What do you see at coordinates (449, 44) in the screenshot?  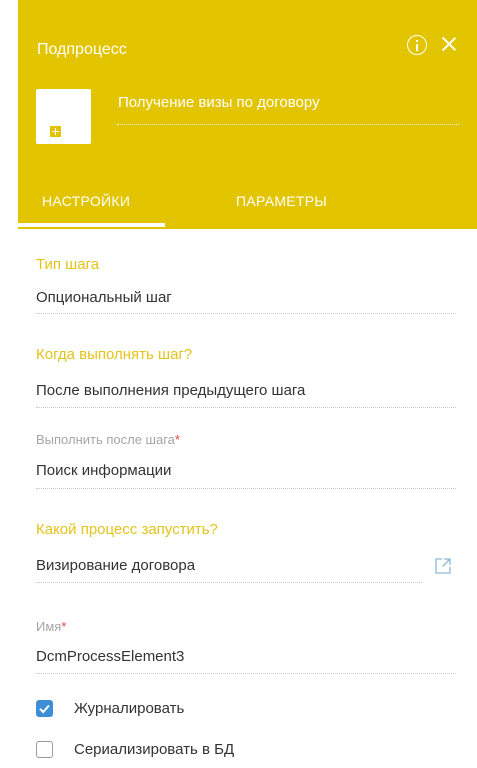 I see `close-icon` at bounding box center [449, 44].